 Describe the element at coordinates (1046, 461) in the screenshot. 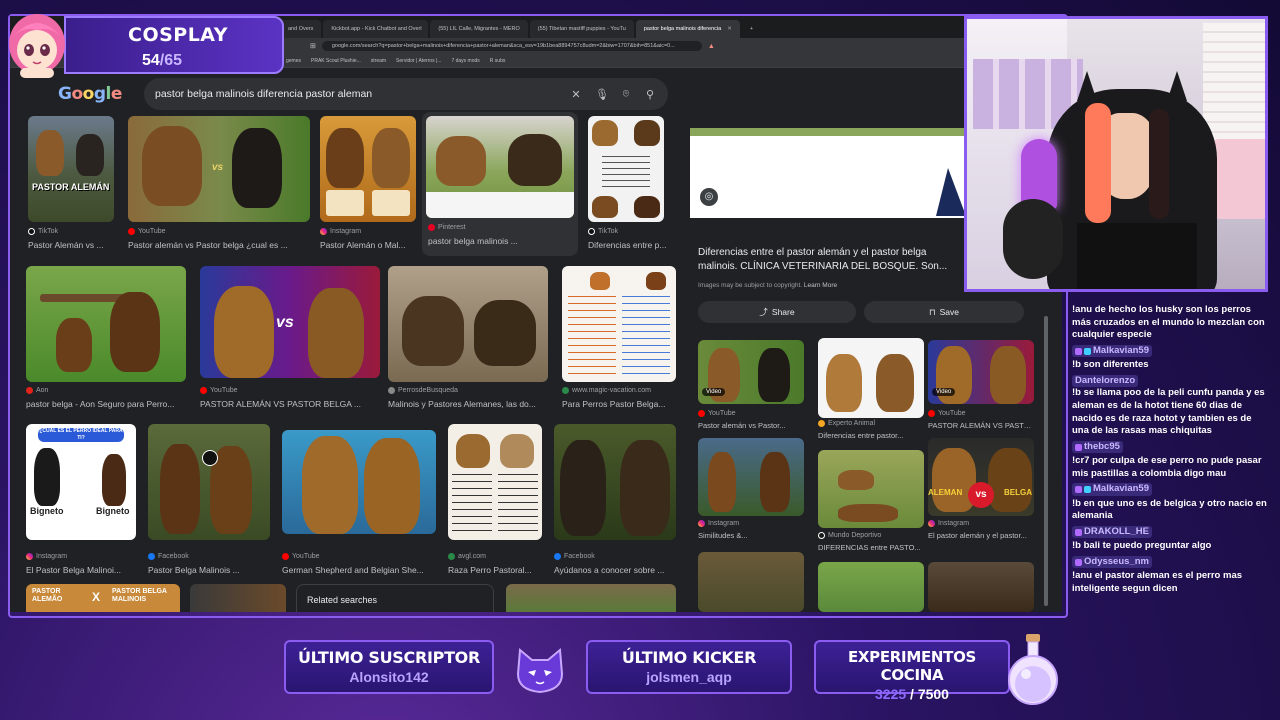

I see `panel-scrollbar` at that location.